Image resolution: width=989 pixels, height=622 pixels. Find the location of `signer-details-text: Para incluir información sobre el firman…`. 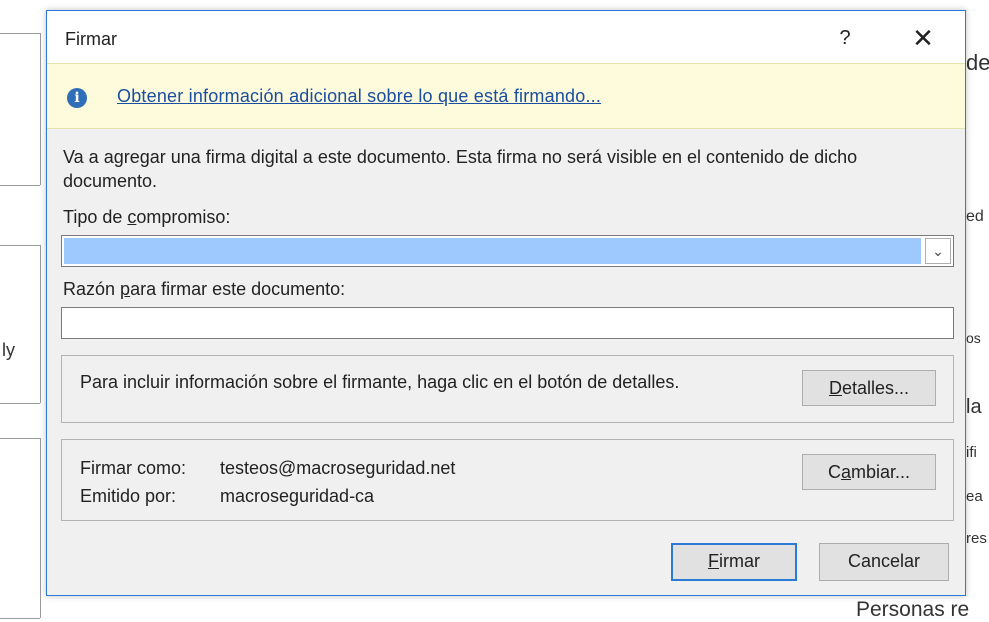

signer-details-text: Para incluir información sobre el firman… is located at coordinates (380, 382).